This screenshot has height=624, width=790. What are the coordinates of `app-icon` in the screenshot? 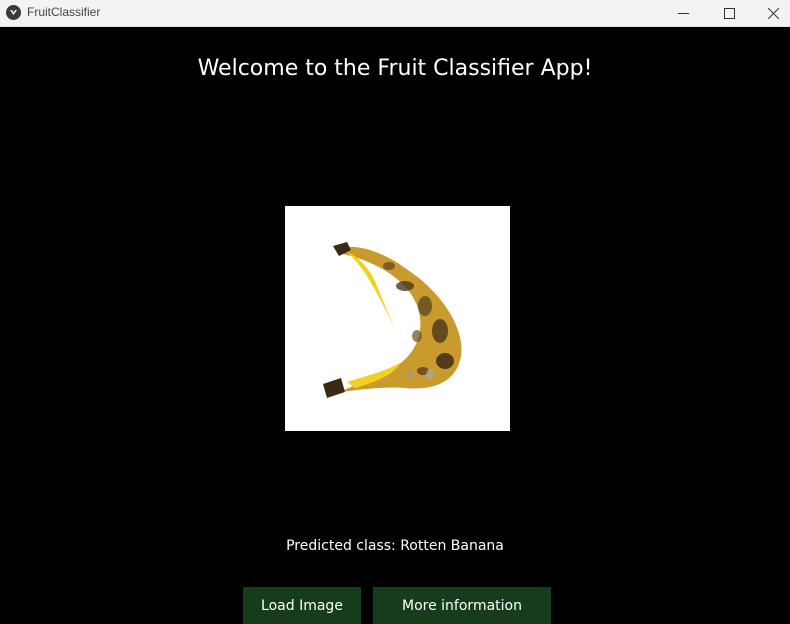 It's located at (13, 12).